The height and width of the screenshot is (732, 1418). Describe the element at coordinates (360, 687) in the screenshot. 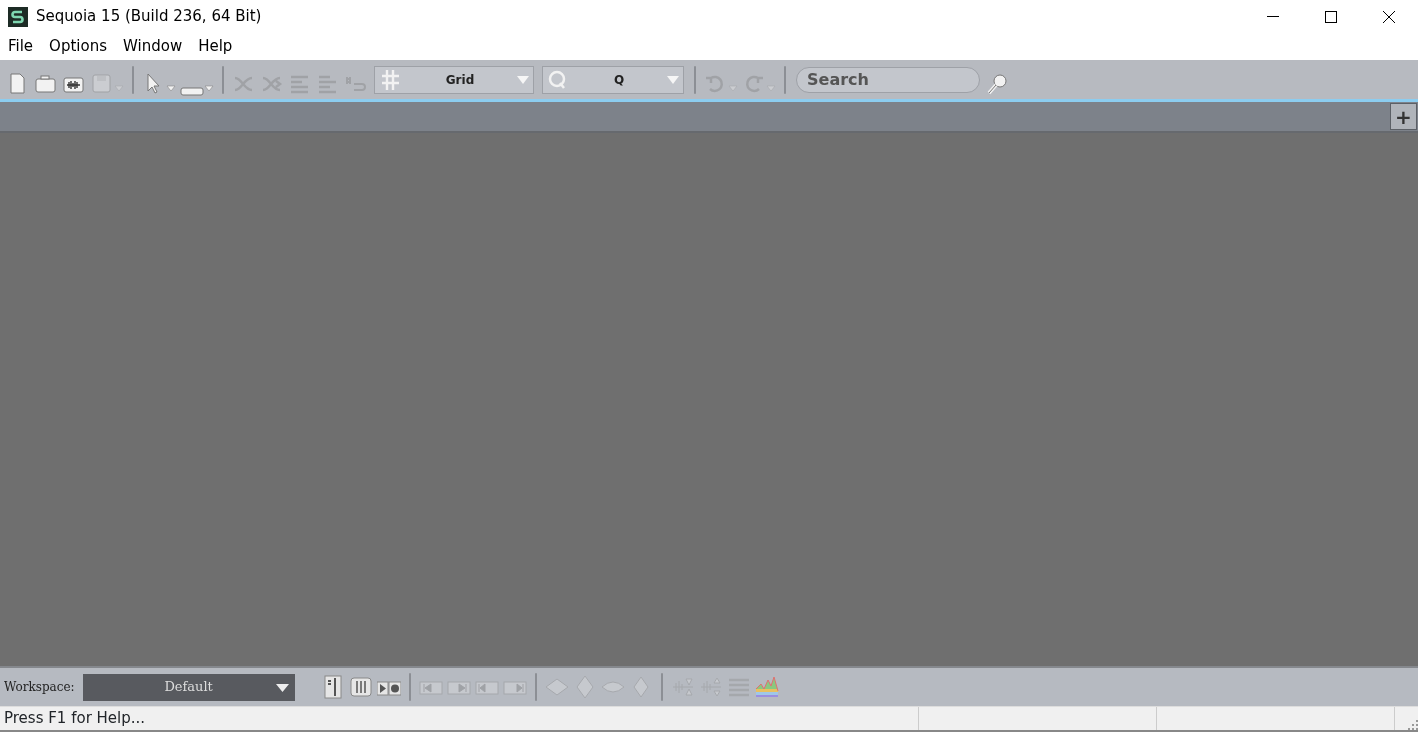

I see `slider-icon` at that location.